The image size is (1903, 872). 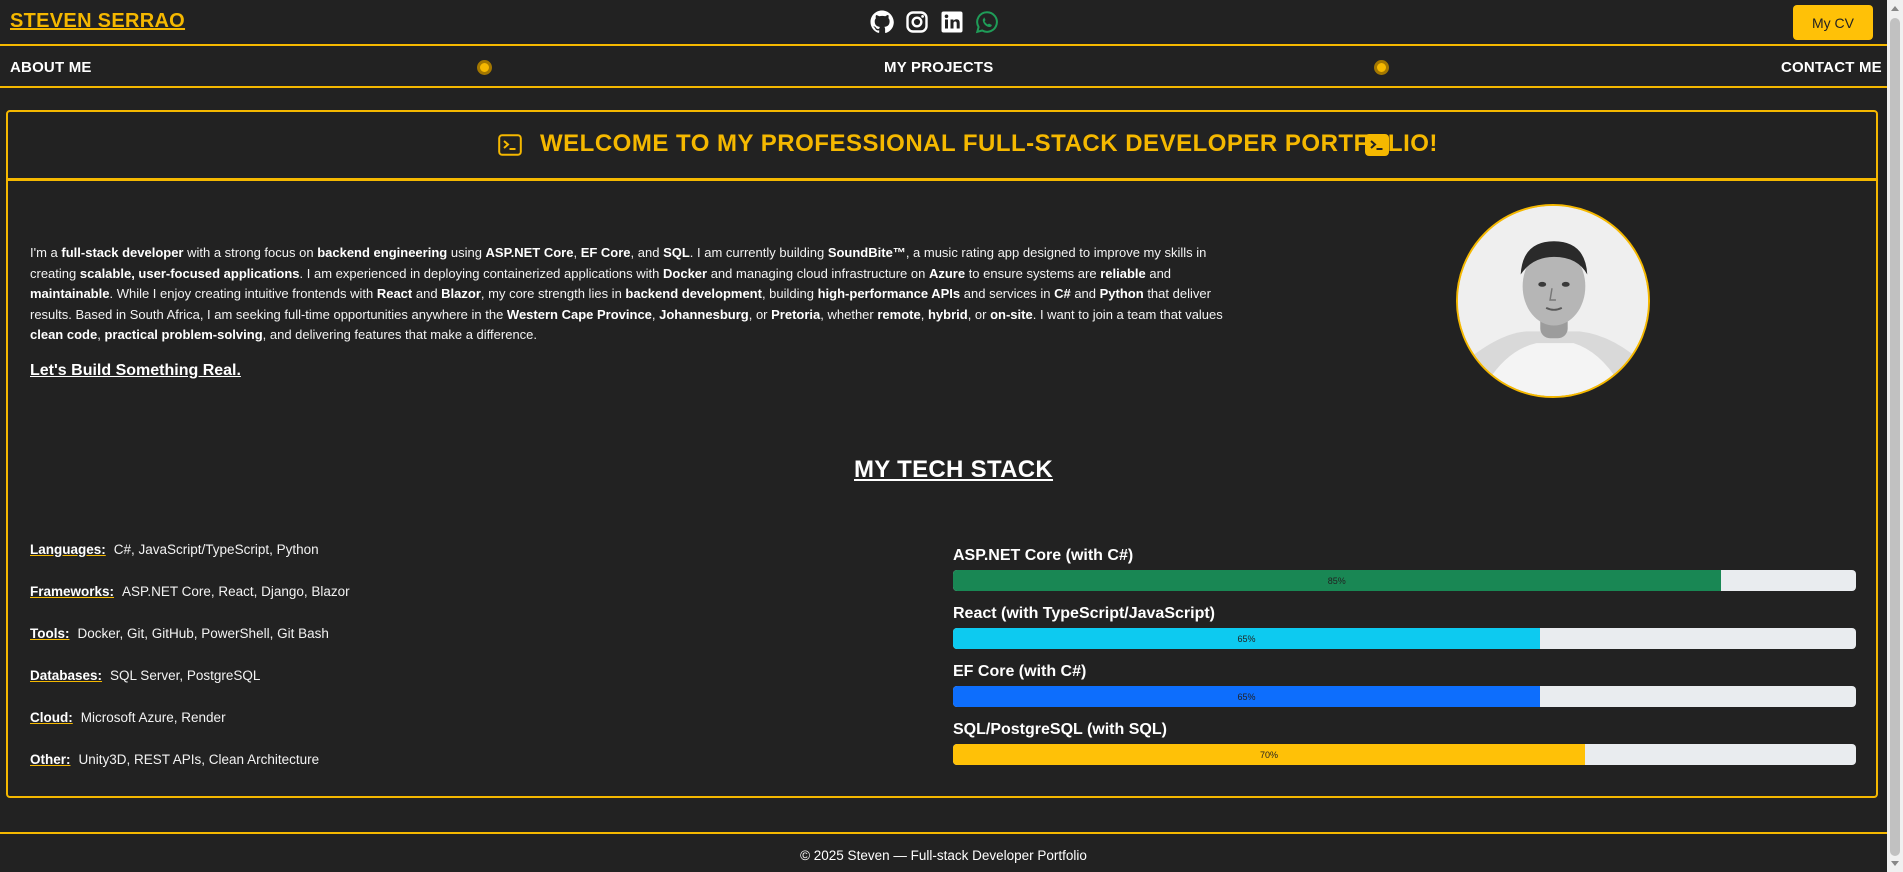 What do you see at coordinates (1269, 754) in the screenshot?
I see `progress-fill: 70%` at bounding box center [1269, 754].